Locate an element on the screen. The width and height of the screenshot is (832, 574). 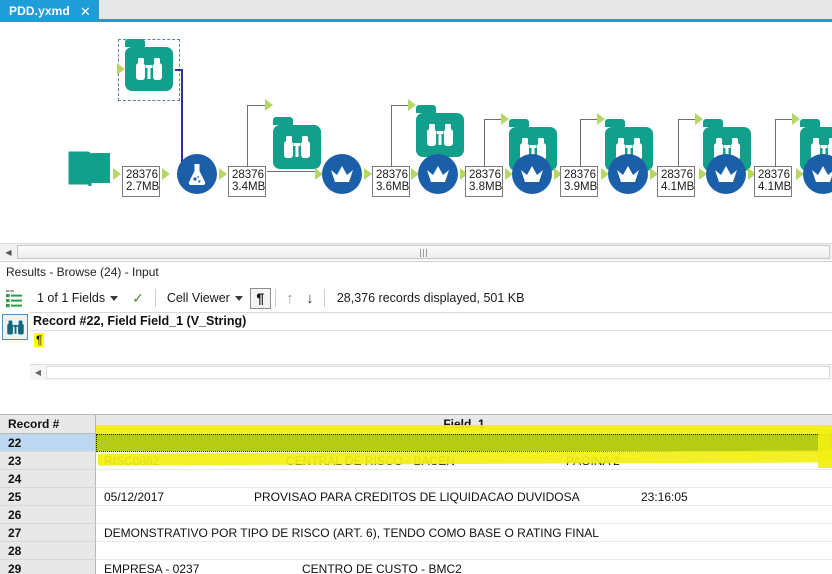
table-row: 24 is located at coordinates (416, 479).